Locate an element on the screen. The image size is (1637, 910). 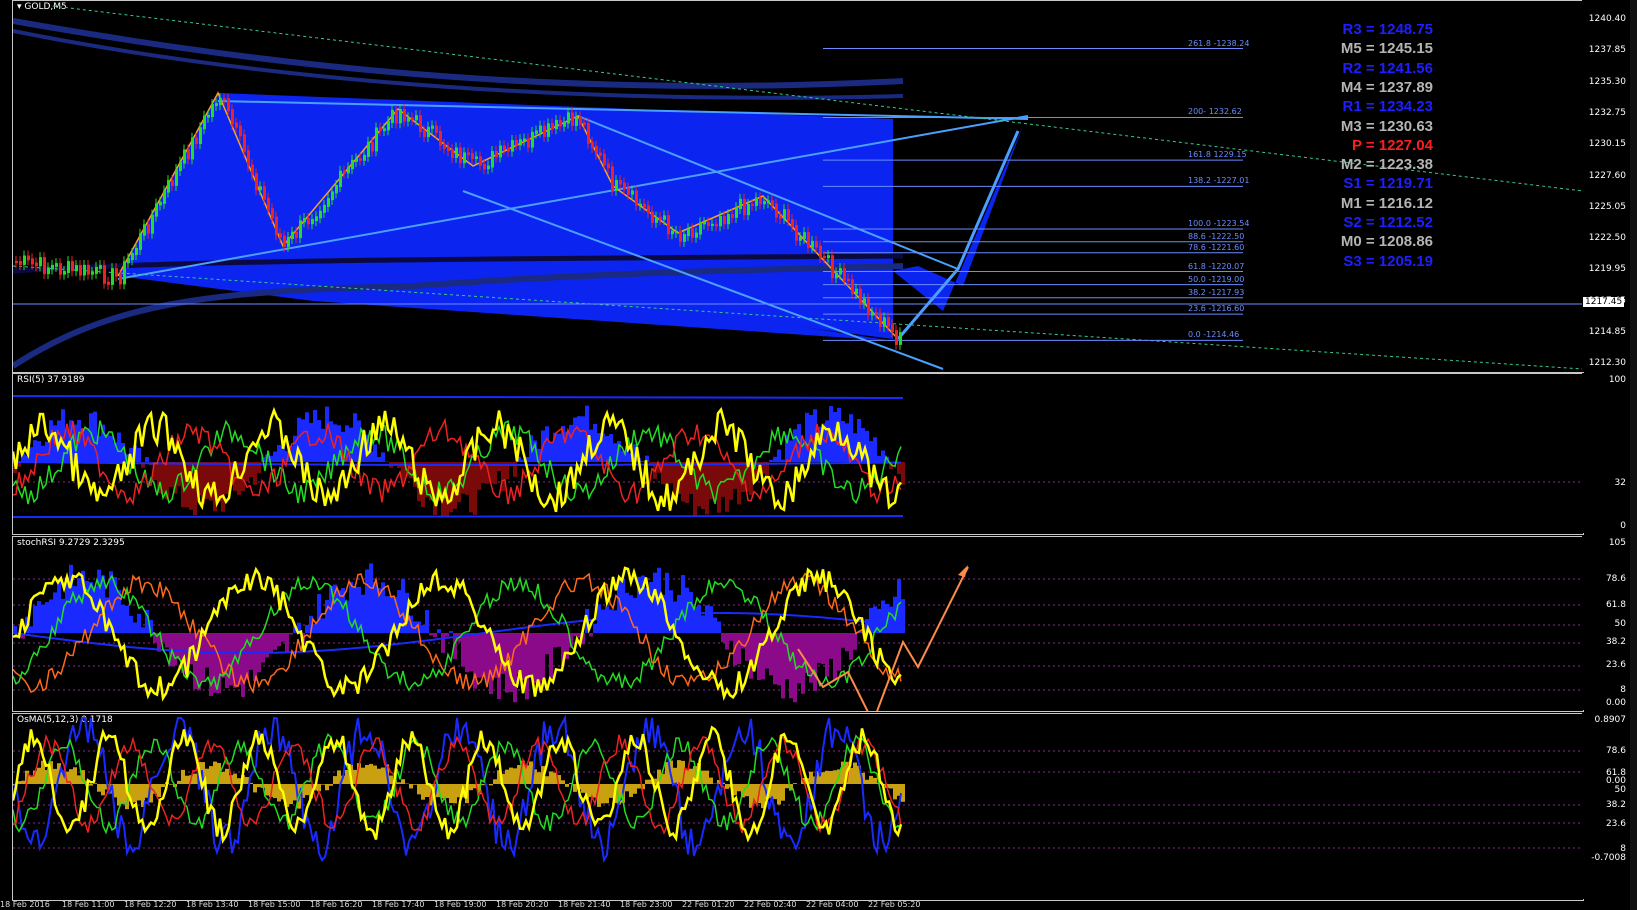
price-tick: 1225.05 is located at coordinates (1607, 206).